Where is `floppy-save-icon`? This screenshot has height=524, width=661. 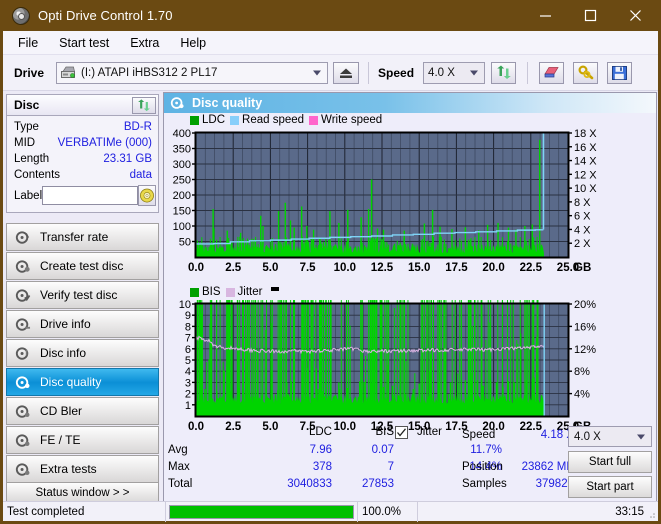 floppy-save-icon is located at coordinates (620, 72).